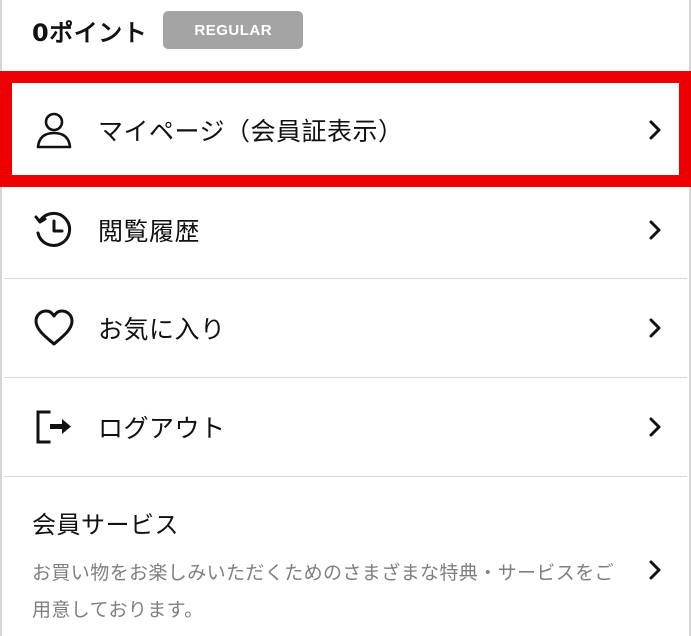 Image resolution: width=691 pixels, height=636 pixels. Describe the element at coordinates (54, 230) in the screenshot. I see `history-icon` at that location.